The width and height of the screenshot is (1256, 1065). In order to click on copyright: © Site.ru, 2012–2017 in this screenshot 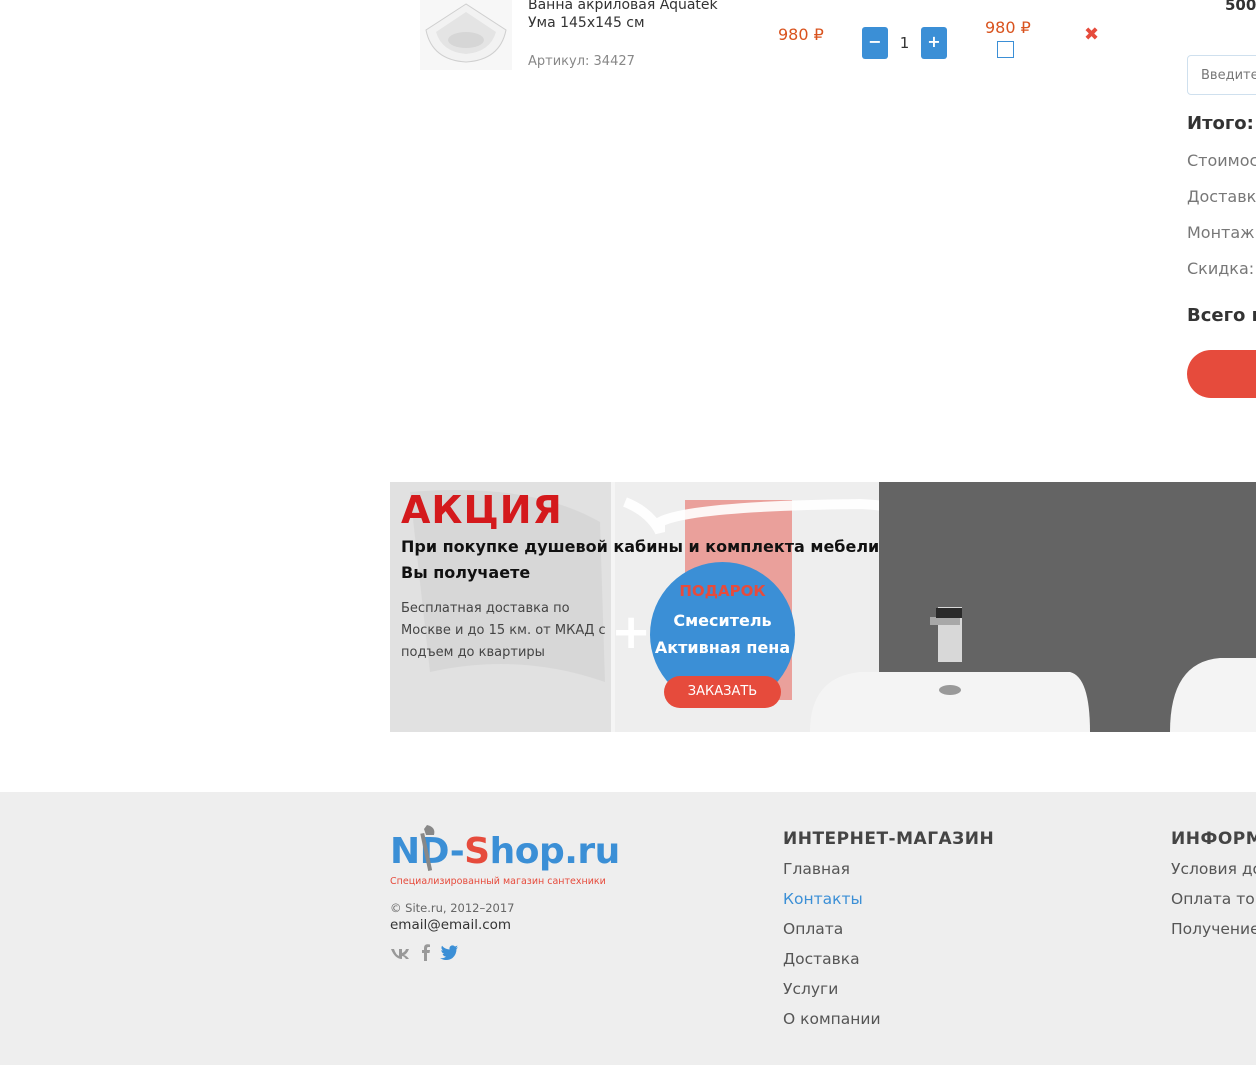, I will do `click(452, 908)`.